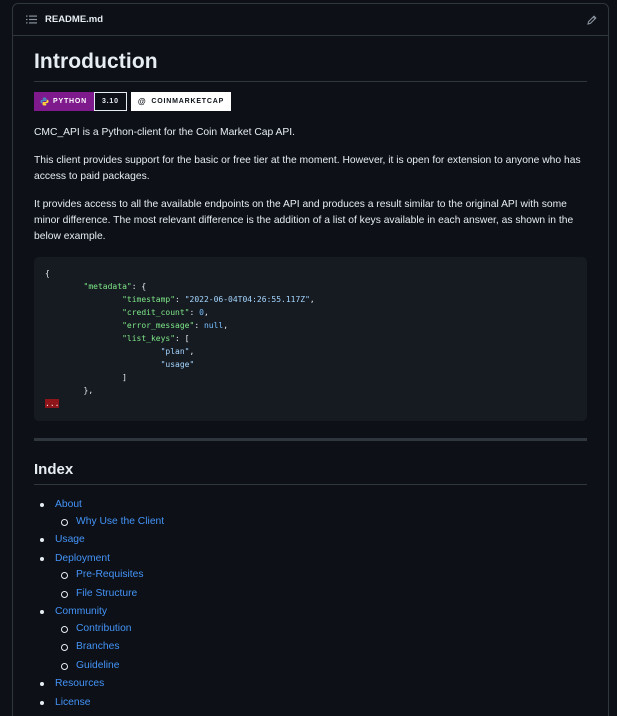  I want to click on code-error-value: null, so click(213, 325).